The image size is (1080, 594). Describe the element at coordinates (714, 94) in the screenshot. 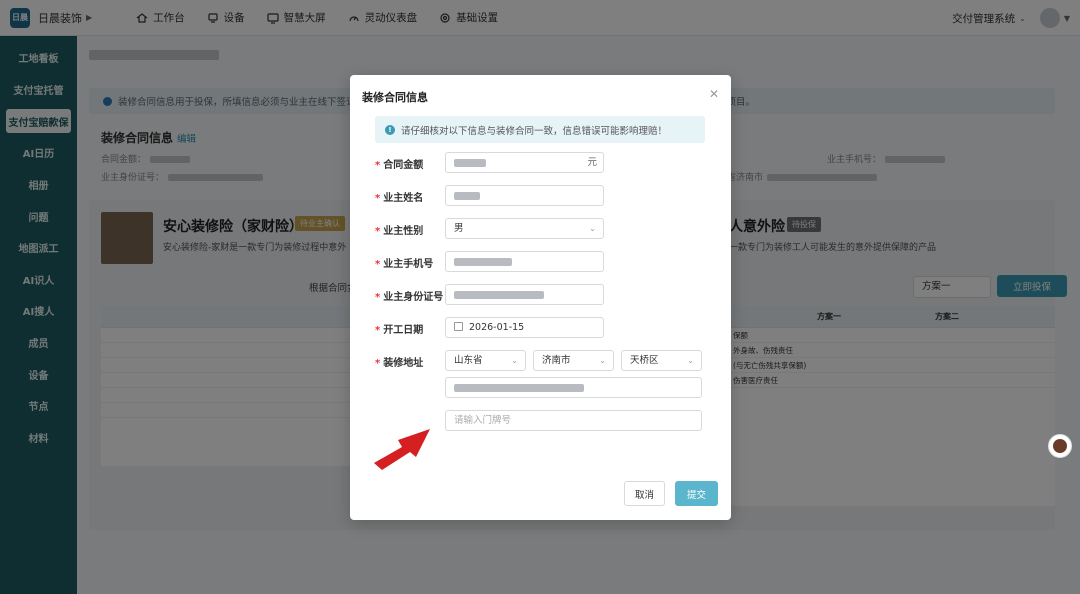

I see `close-icon: ✕` at that location.